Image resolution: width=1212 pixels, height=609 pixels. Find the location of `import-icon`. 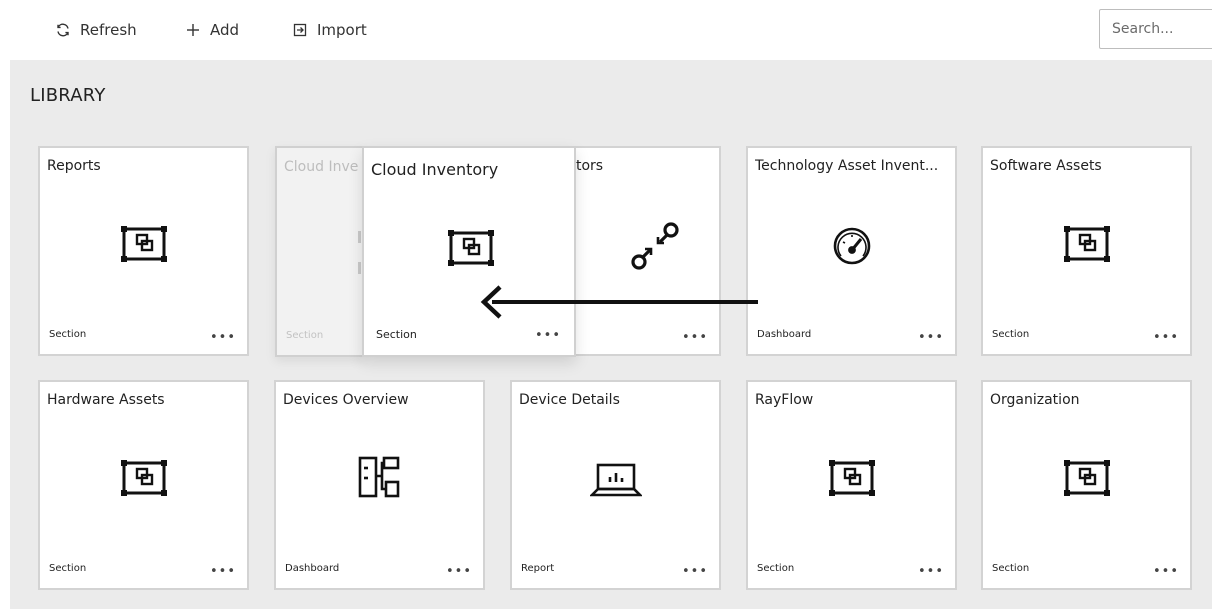

import-icon is located at coordinates (300, 30).